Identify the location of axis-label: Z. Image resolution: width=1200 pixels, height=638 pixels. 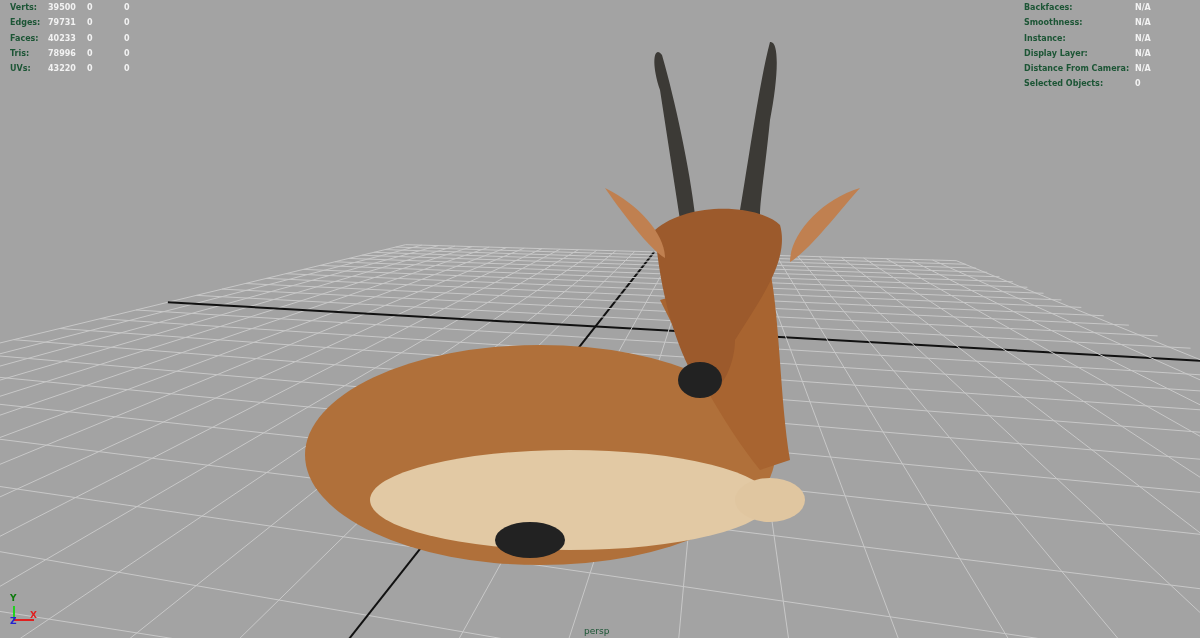
(13, 621).